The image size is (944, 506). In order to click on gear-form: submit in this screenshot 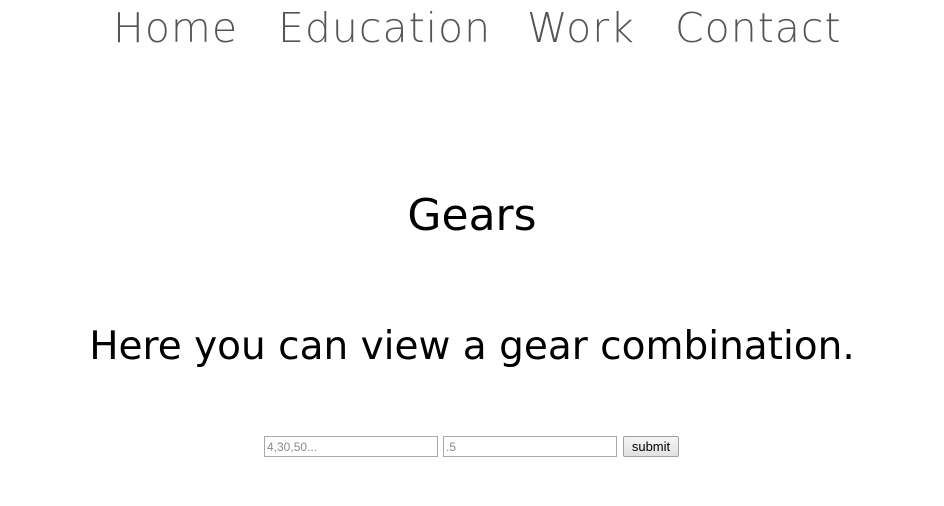, I will do `click(472, 447)`.